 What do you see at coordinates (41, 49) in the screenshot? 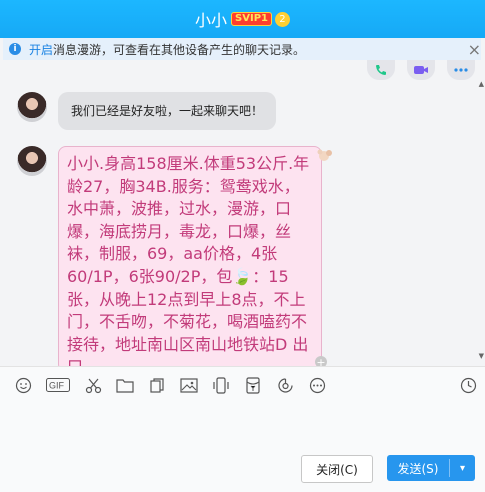
I see `enable-roaming-link: 开启` at bounding box center [41, 49].